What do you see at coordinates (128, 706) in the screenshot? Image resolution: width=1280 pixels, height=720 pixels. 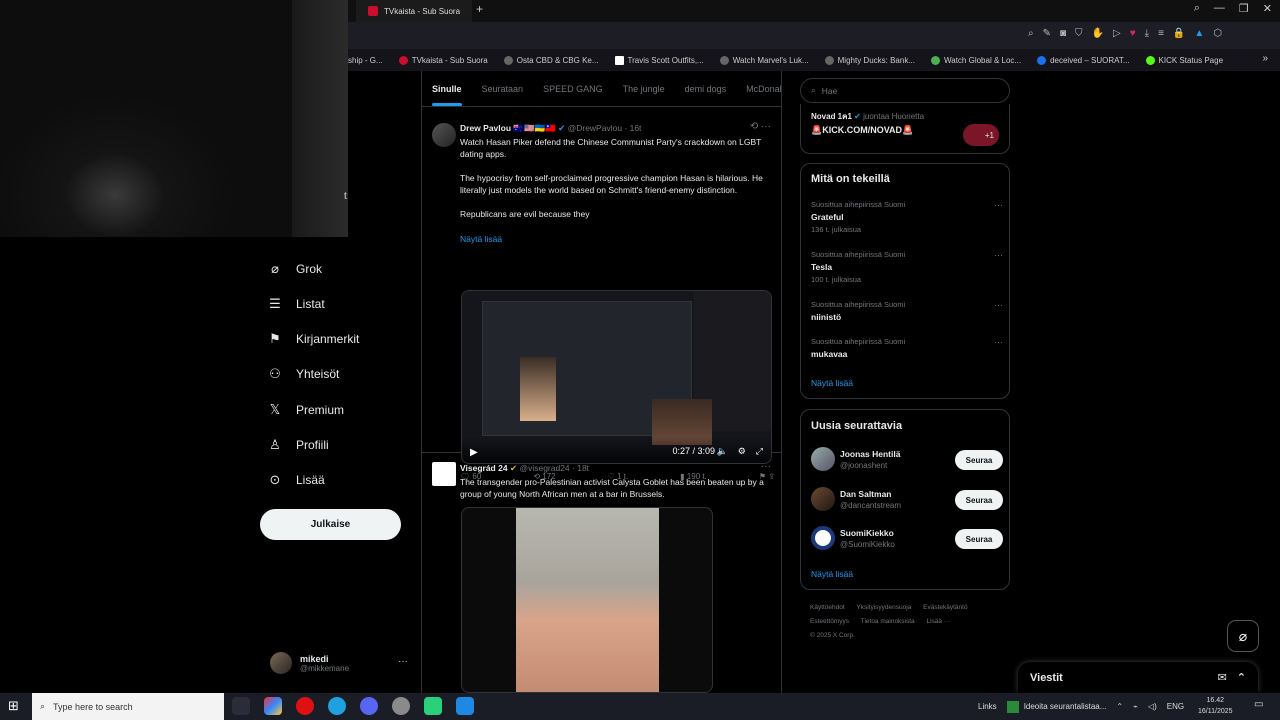 I see `taskbar-search-input: ⌕ Type here to search` at bounding box center [128, 706].